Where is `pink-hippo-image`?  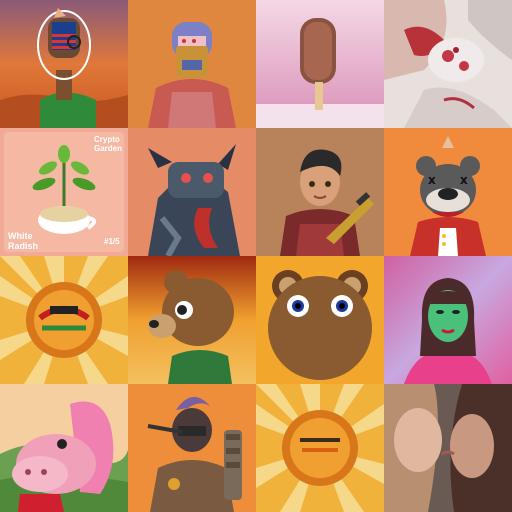 pink-hippo-image is located at coordinates (64, 448).